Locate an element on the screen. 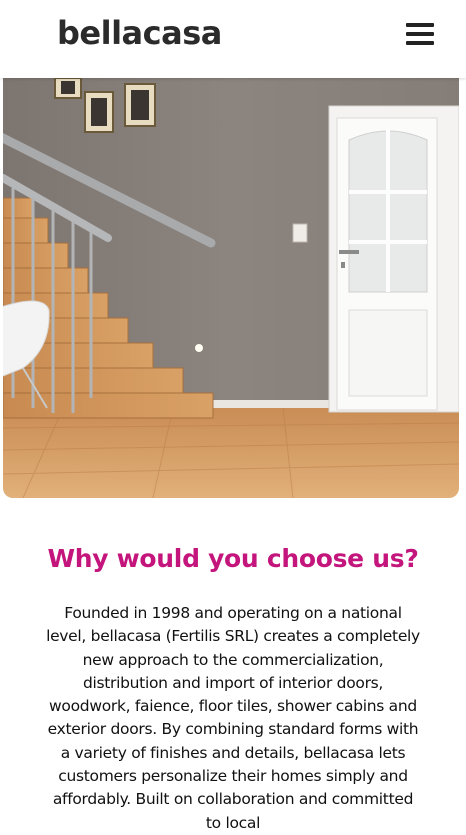 This screenshot has height=835, width=466. hamburger-menu-icon is located at coordinates (421, 35).